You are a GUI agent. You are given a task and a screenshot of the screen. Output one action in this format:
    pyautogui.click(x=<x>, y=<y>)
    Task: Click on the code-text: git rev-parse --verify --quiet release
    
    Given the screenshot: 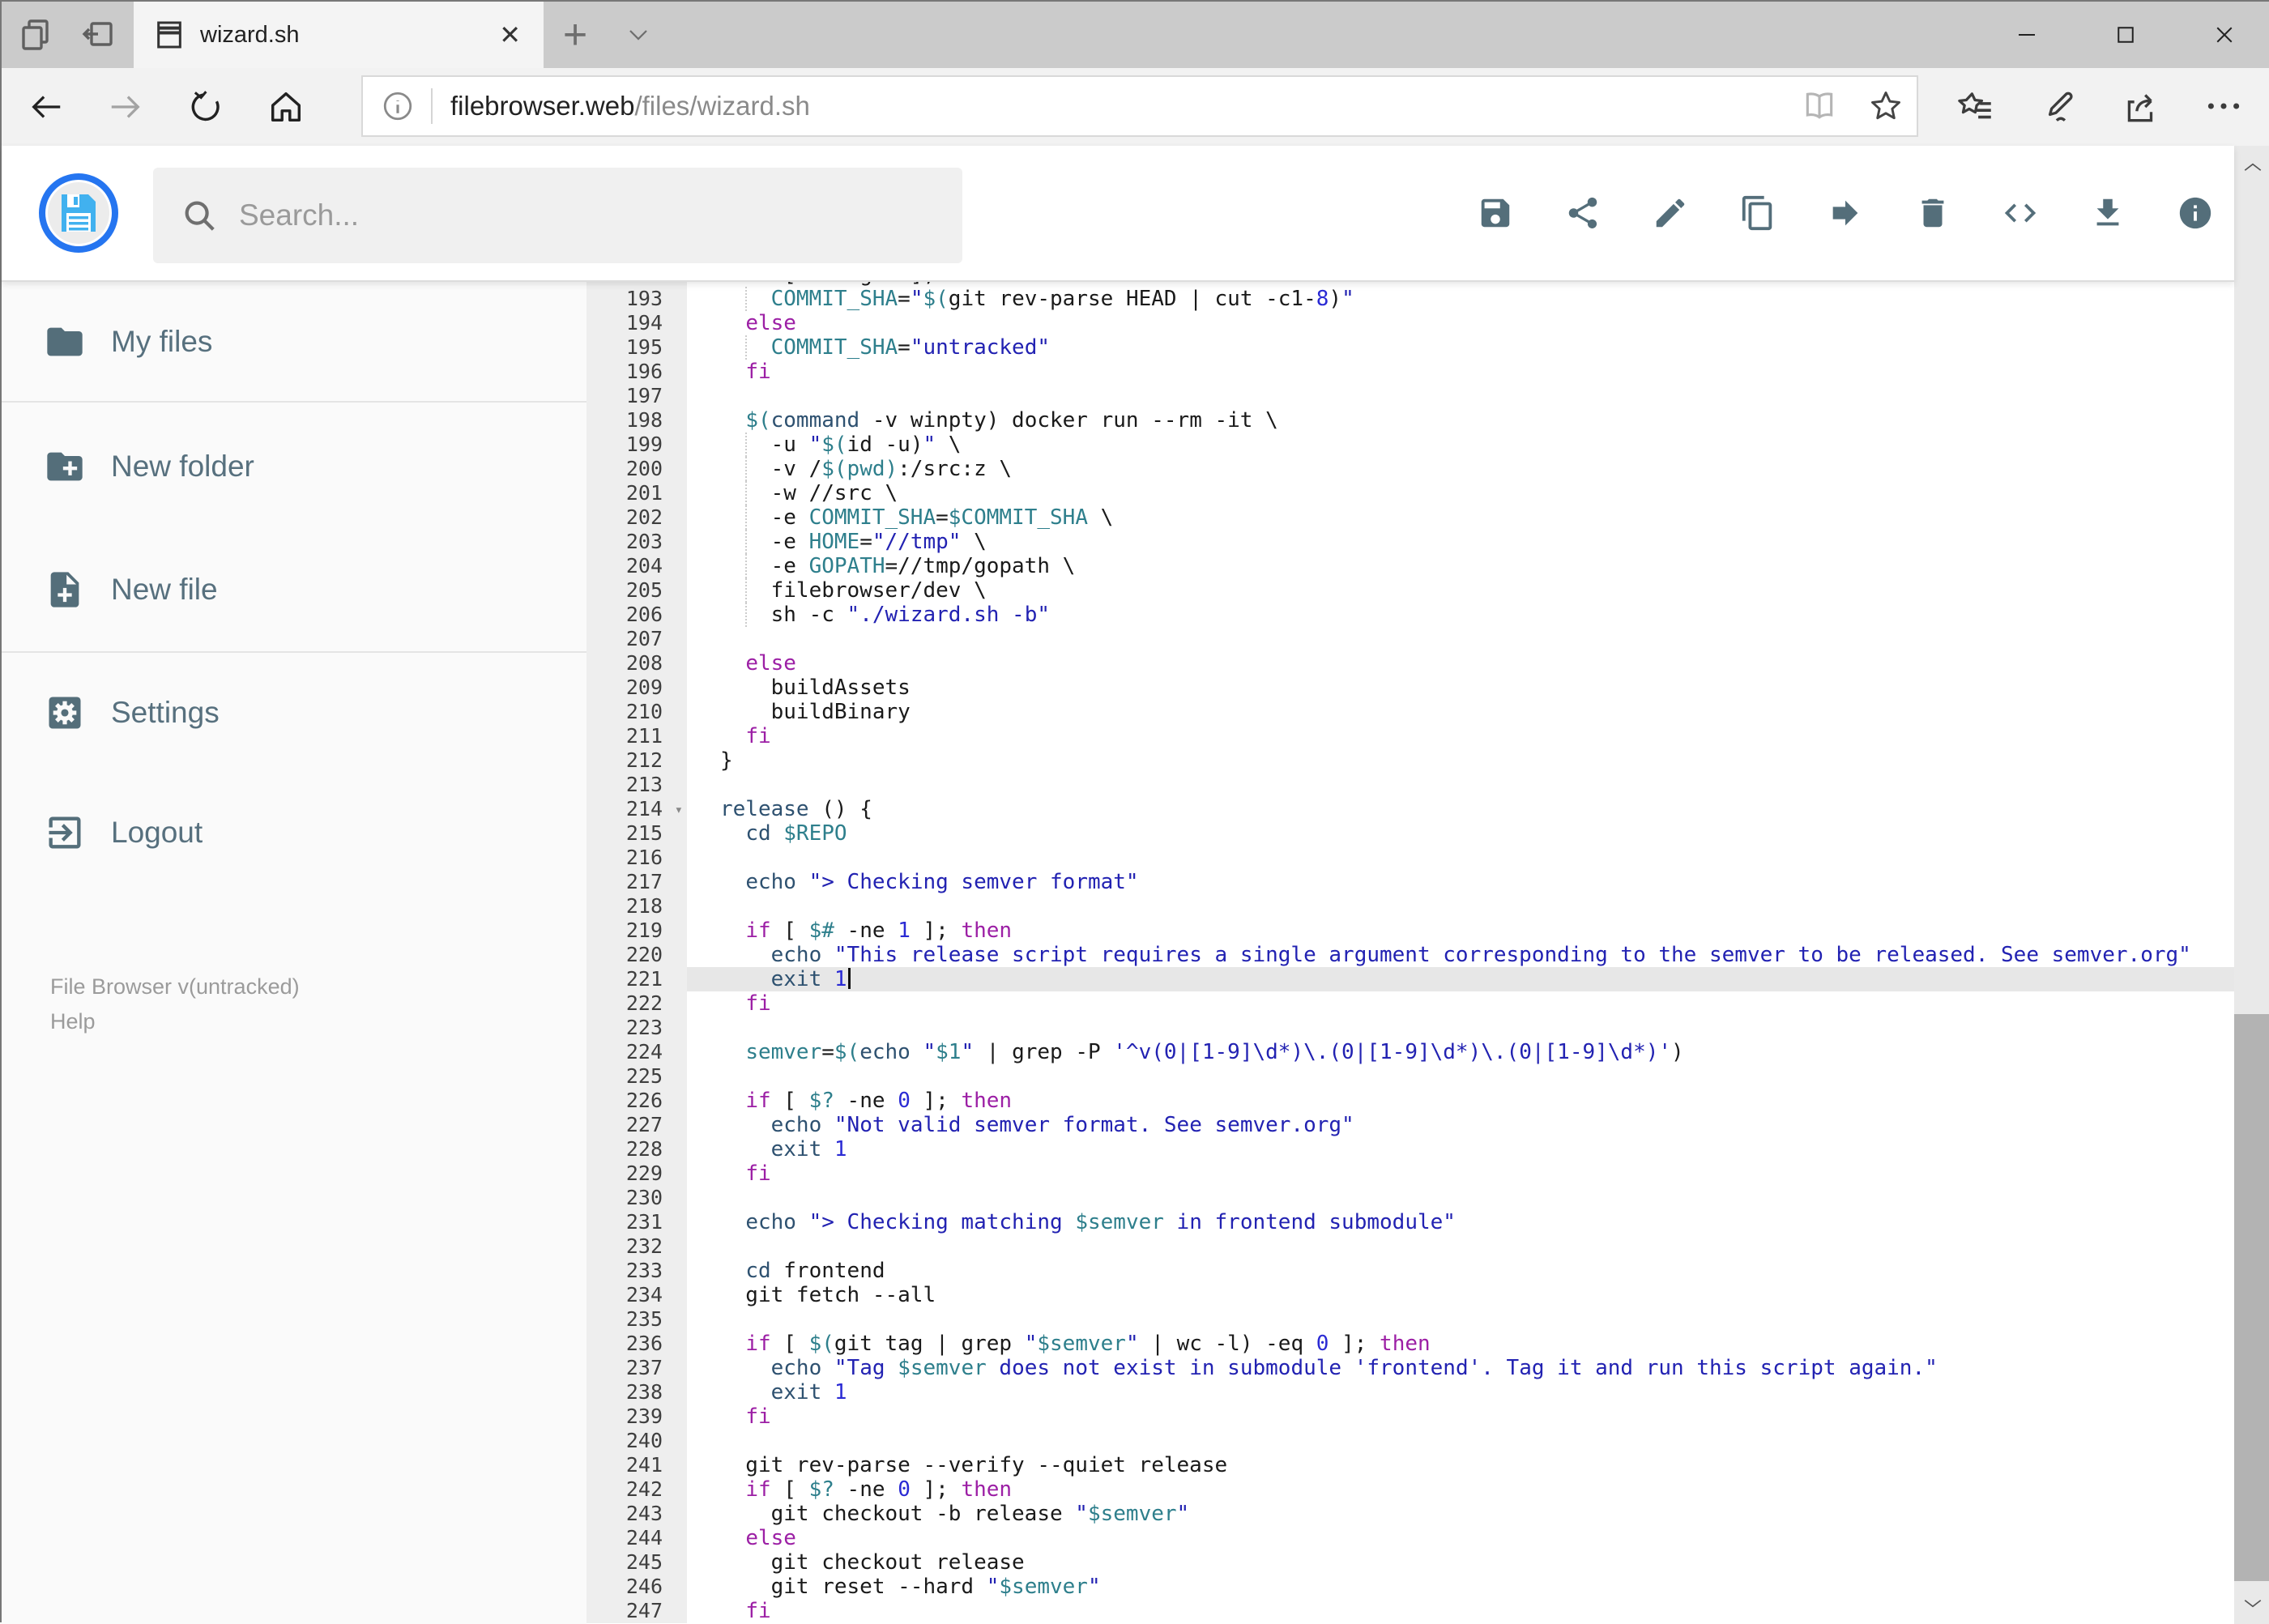 What is the action you would take?
    pyautogui.click(x=1460, y=1465)
    